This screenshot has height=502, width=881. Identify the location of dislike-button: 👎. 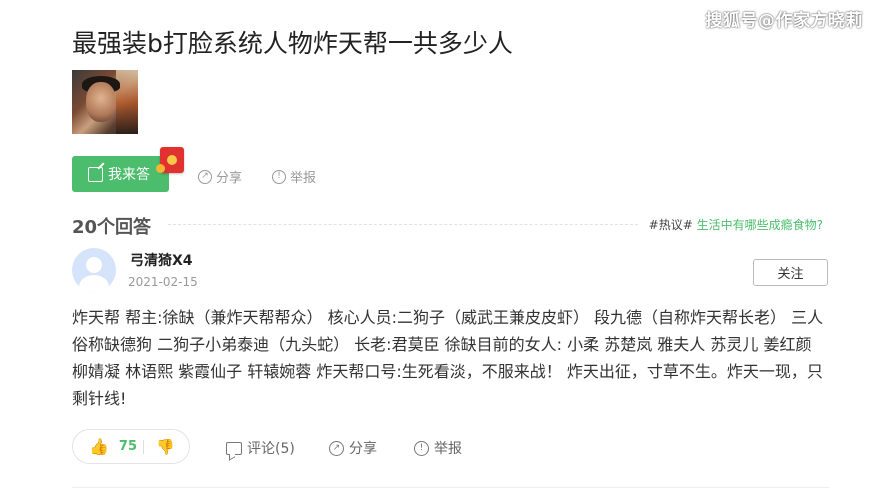
(159, 447).